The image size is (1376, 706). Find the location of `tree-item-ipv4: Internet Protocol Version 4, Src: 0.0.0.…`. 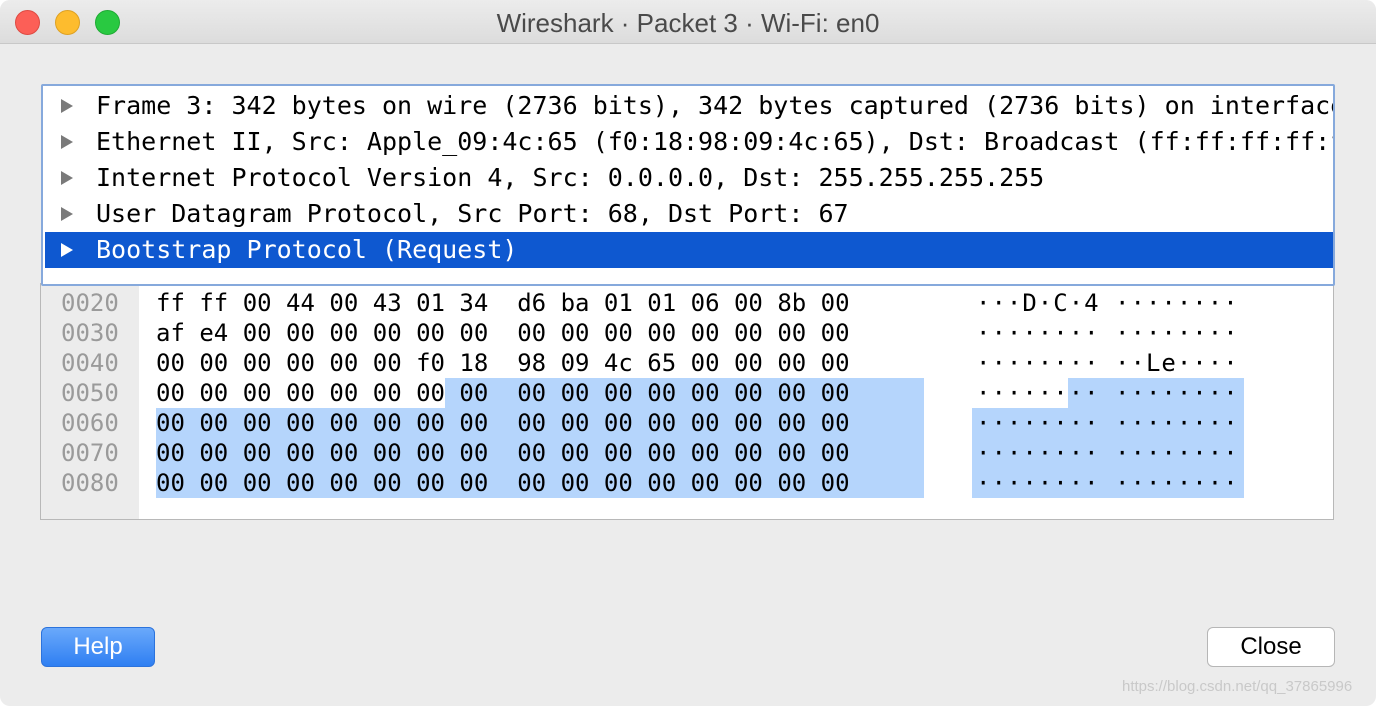

tree-item-ipv4: Internet Protocol Version 4, Src: 0.0.0.… is located at coordinates (689, 178).